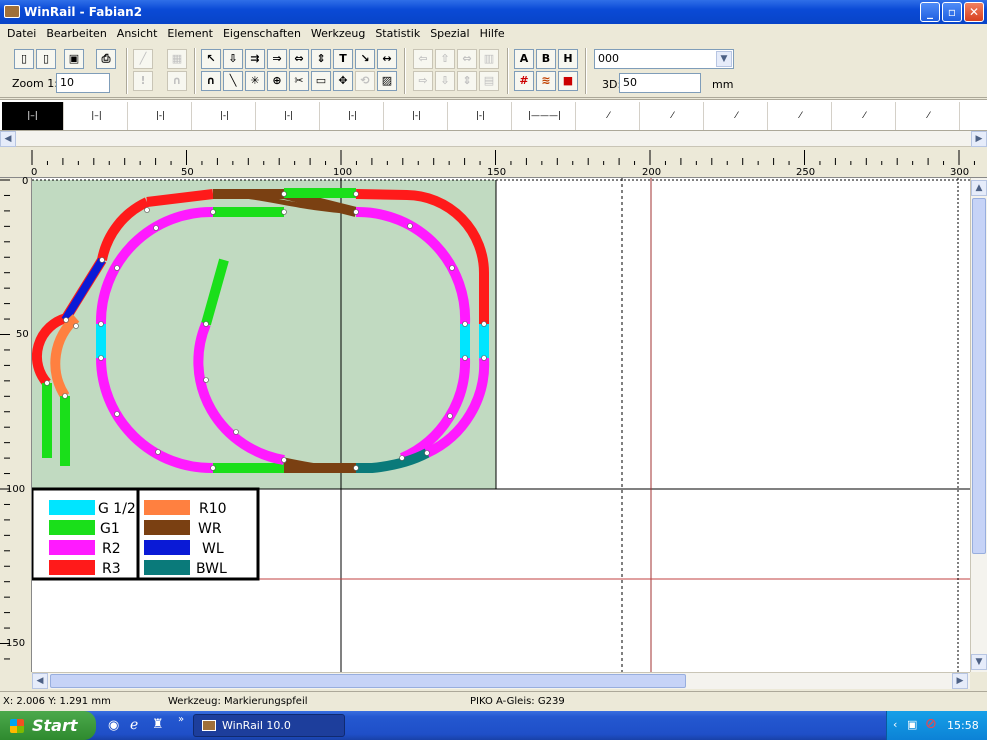  What do you see at coordinates (83, 83) in the screenshot?
I see `zoom-input: 10` at bounding box center [83, 83].